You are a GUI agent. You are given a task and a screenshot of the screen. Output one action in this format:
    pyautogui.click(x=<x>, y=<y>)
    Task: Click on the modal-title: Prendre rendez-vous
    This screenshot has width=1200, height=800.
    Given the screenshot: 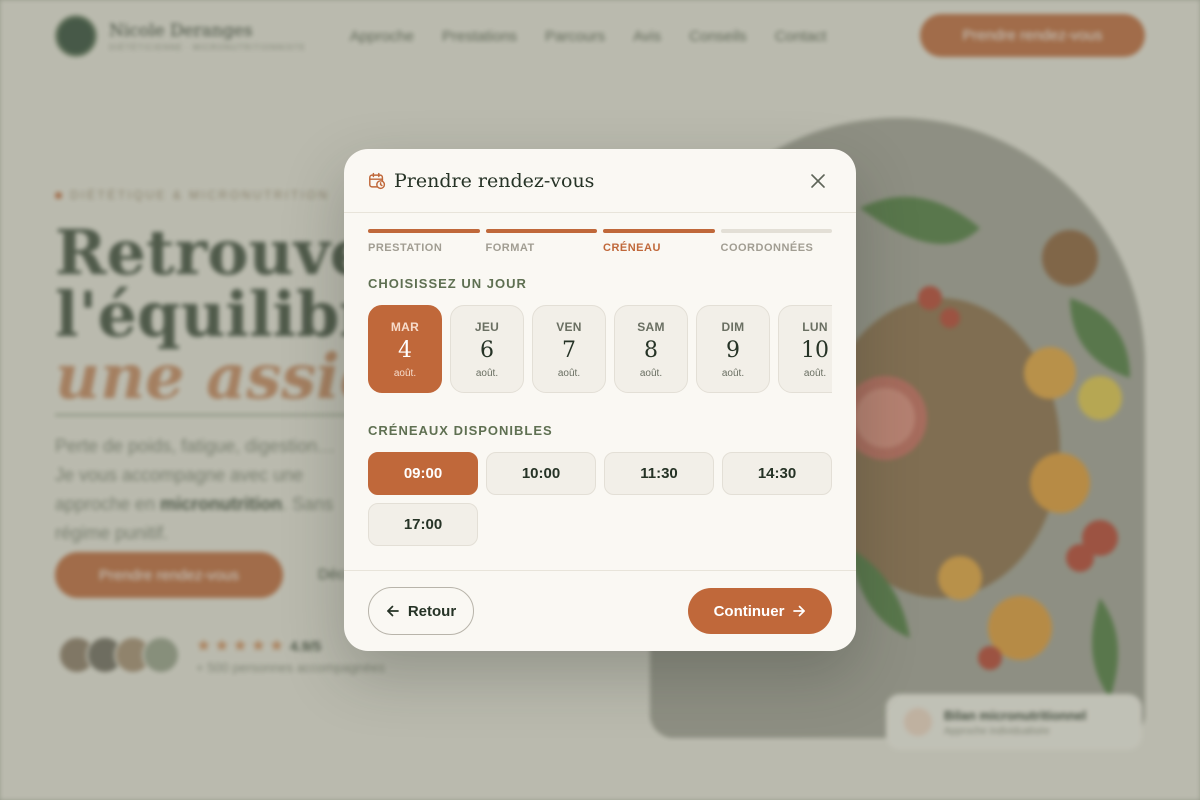 What is the action you would take?
    pyautogui.click(x=494, y=180)
    